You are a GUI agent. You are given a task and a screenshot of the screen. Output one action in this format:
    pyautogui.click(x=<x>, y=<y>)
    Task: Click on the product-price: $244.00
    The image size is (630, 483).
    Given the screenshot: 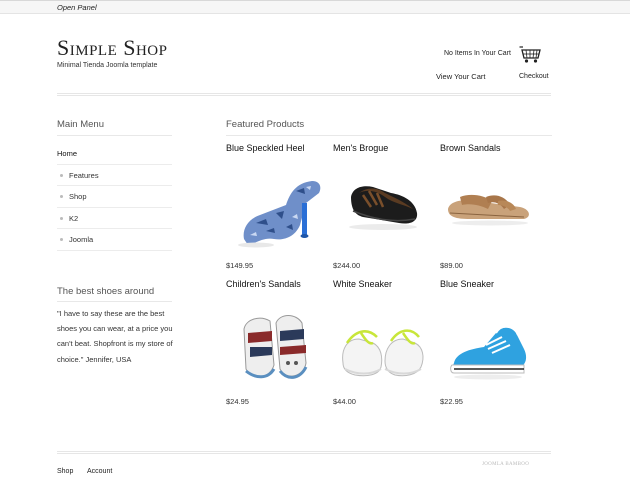 What is the action you would take?
    pyautogui.click(x=347, y=265)
    